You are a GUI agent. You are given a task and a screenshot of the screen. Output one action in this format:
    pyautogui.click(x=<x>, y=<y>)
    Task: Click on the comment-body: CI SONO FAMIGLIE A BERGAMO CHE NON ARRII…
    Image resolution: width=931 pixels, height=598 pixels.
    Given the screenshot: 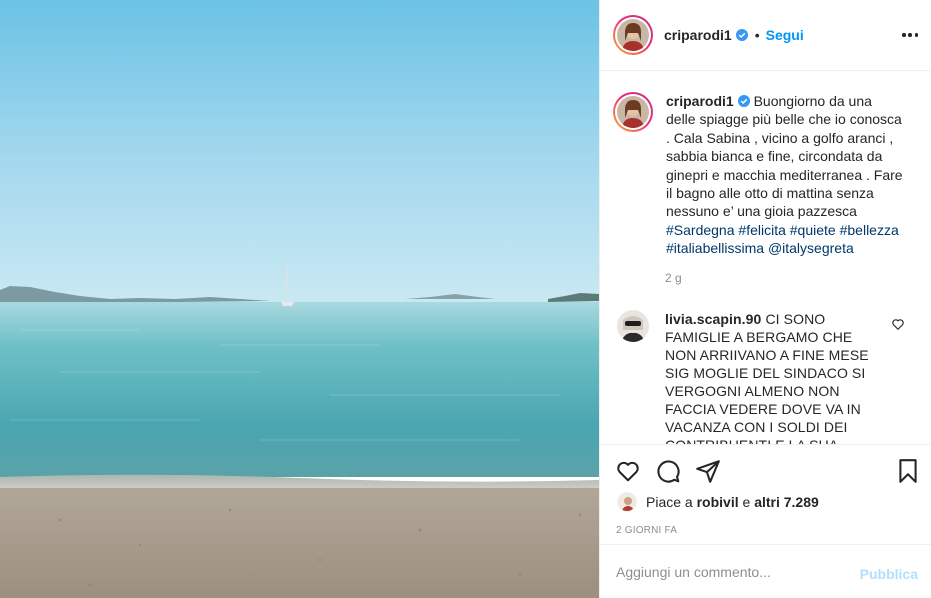 What is the action you would take?
    pyautogui.click(x=767, y=377)
    